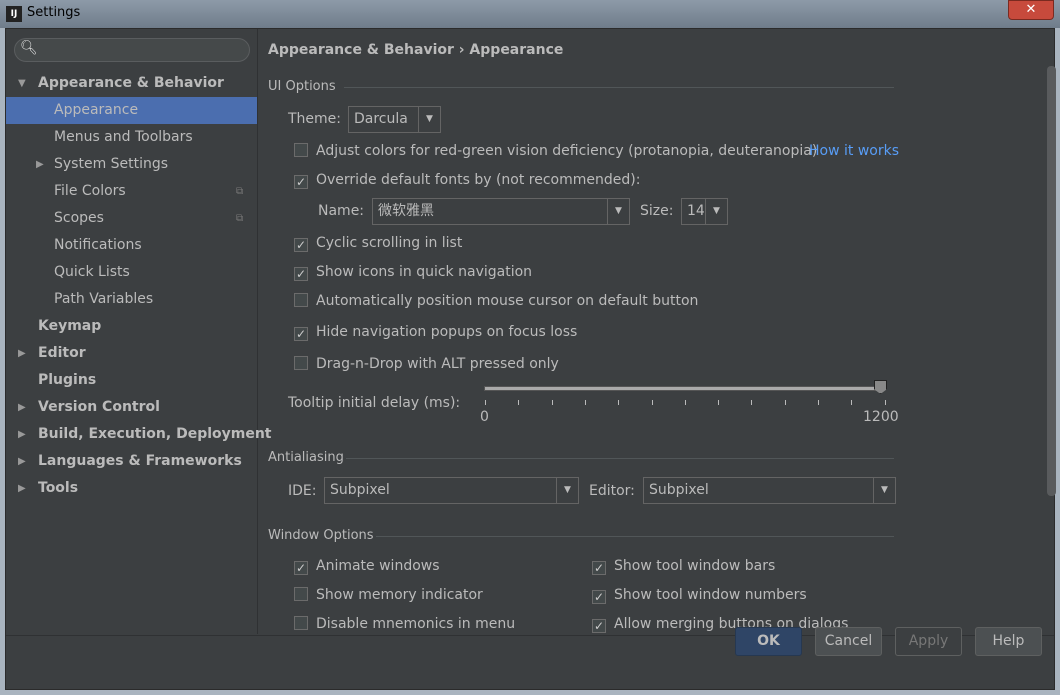 This screenshot has width=1060, height=695. Describe the element at coordinates (58, 488) in the screenshot. I see `sidebar-item-label: Tools` at that location.